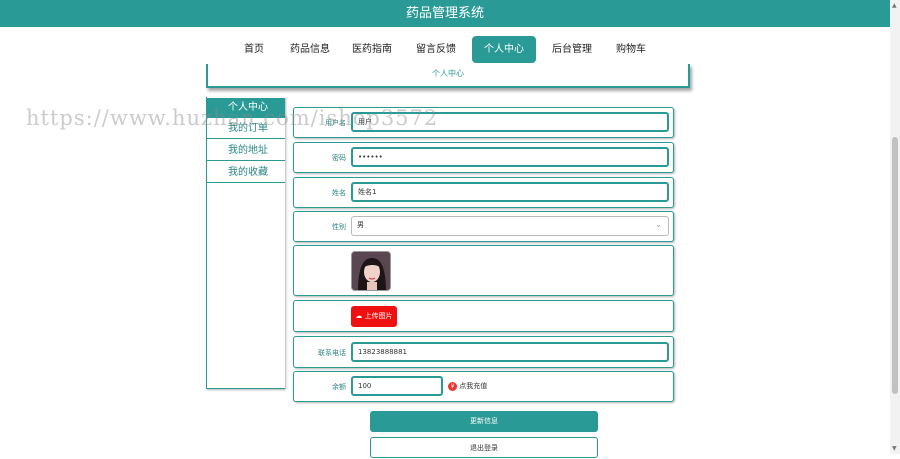 Image resolution: width=900 pixels, height=459 pixels. I want to click on site-title: 药品管理系统, so click(444, 13).